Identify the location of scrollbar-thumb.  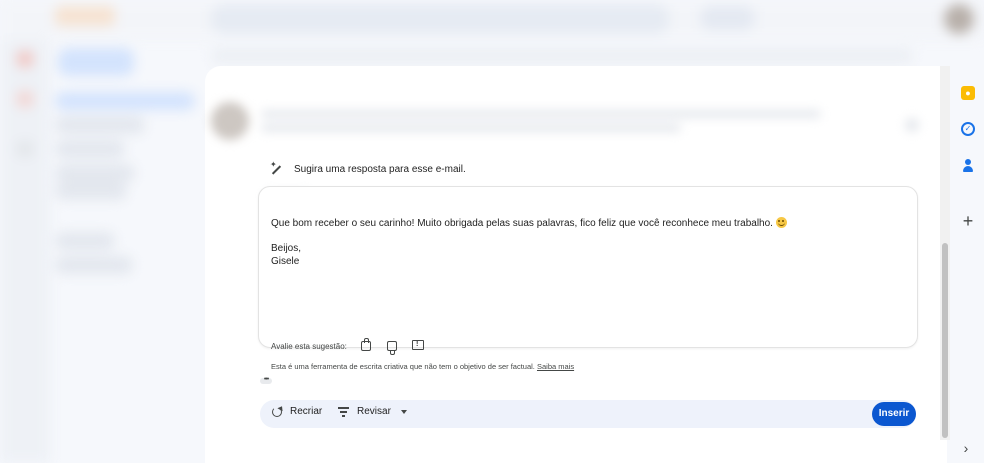
(945, 340).